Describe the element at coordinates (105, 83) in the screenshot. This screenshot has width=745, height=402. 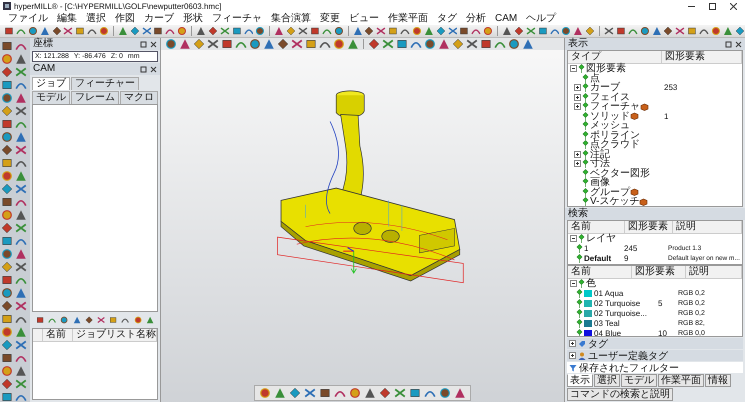
I see `tab: フィーチャー` at that location.